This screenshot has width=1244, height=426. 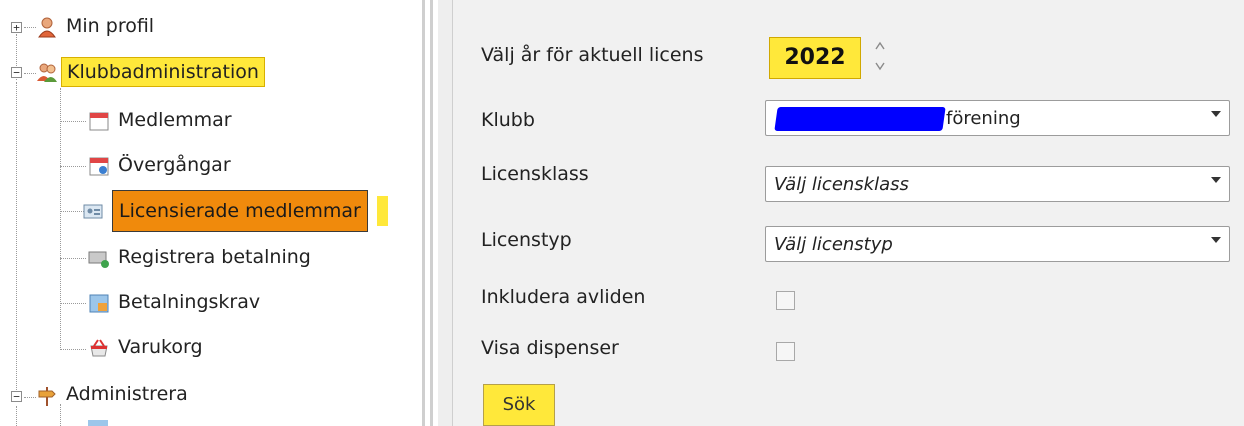 What do you see at coordinates (785, 300) in the screenshot?
I see `include-deceased-checkbox` at bounding box center [785, 300].